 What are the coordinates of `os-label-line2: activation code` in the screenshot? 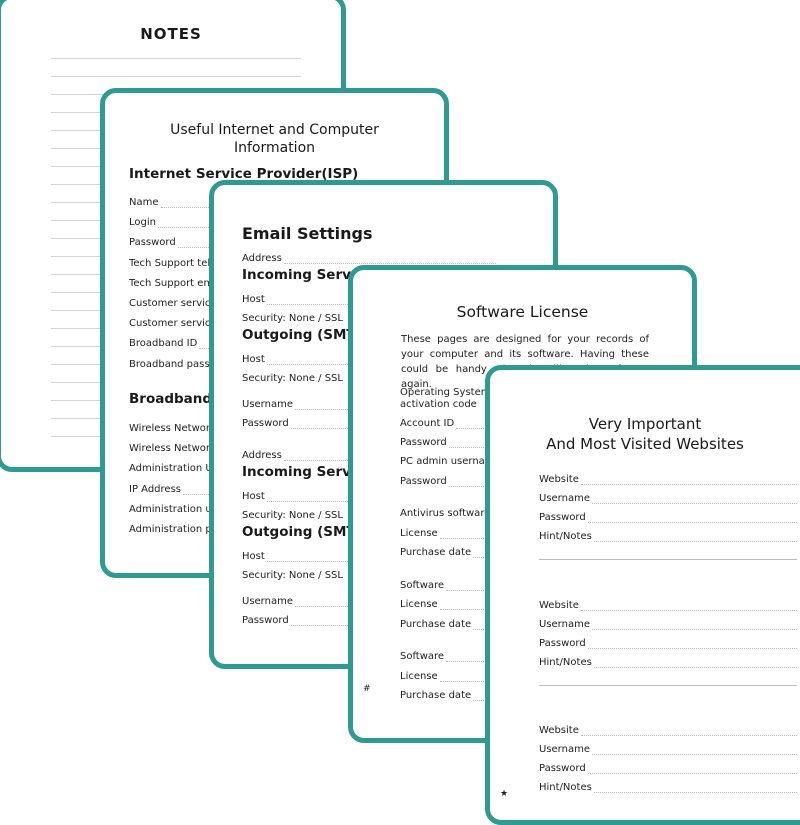 It's located at (438, 404).